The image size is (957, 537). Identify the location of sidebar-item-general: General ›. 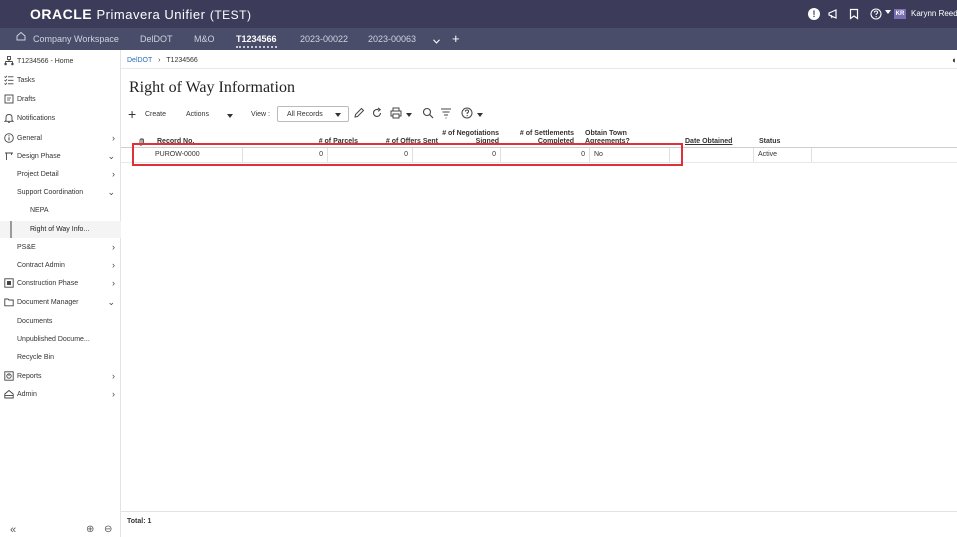
(60, 138).